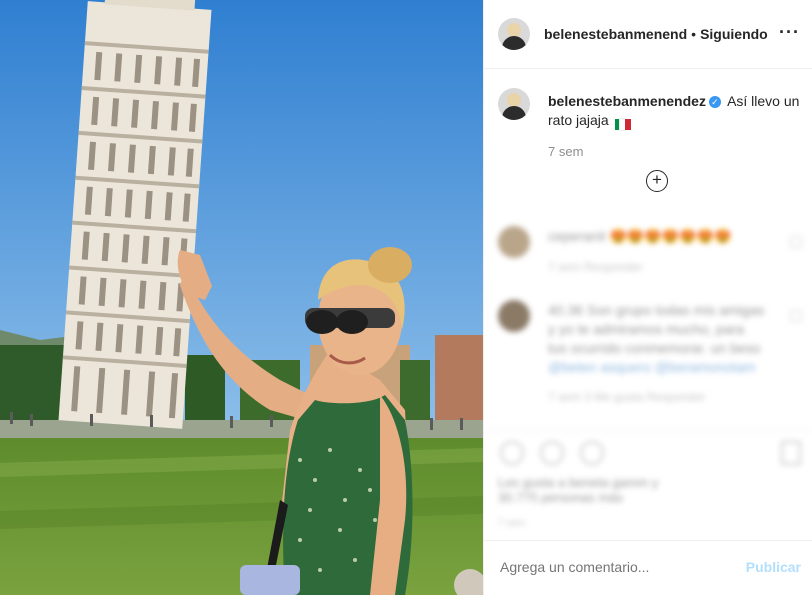  Describe the element at coordinates (646, 329) in the screenshot. I see `comment-text: y yo te admiramos mucho, para` at that location.